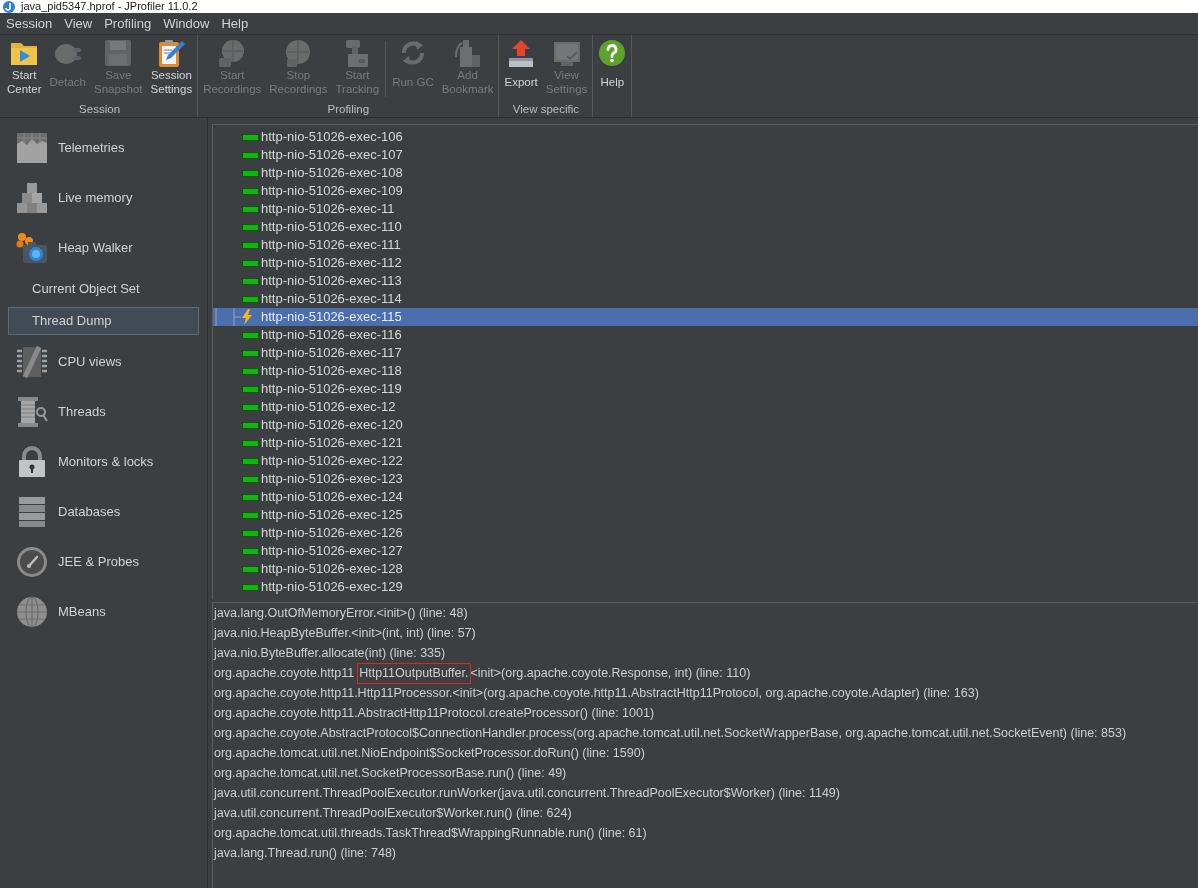  Describe the element at coordinates (235, 23) in the screenshot. I see `menu-item: Help` at that location.